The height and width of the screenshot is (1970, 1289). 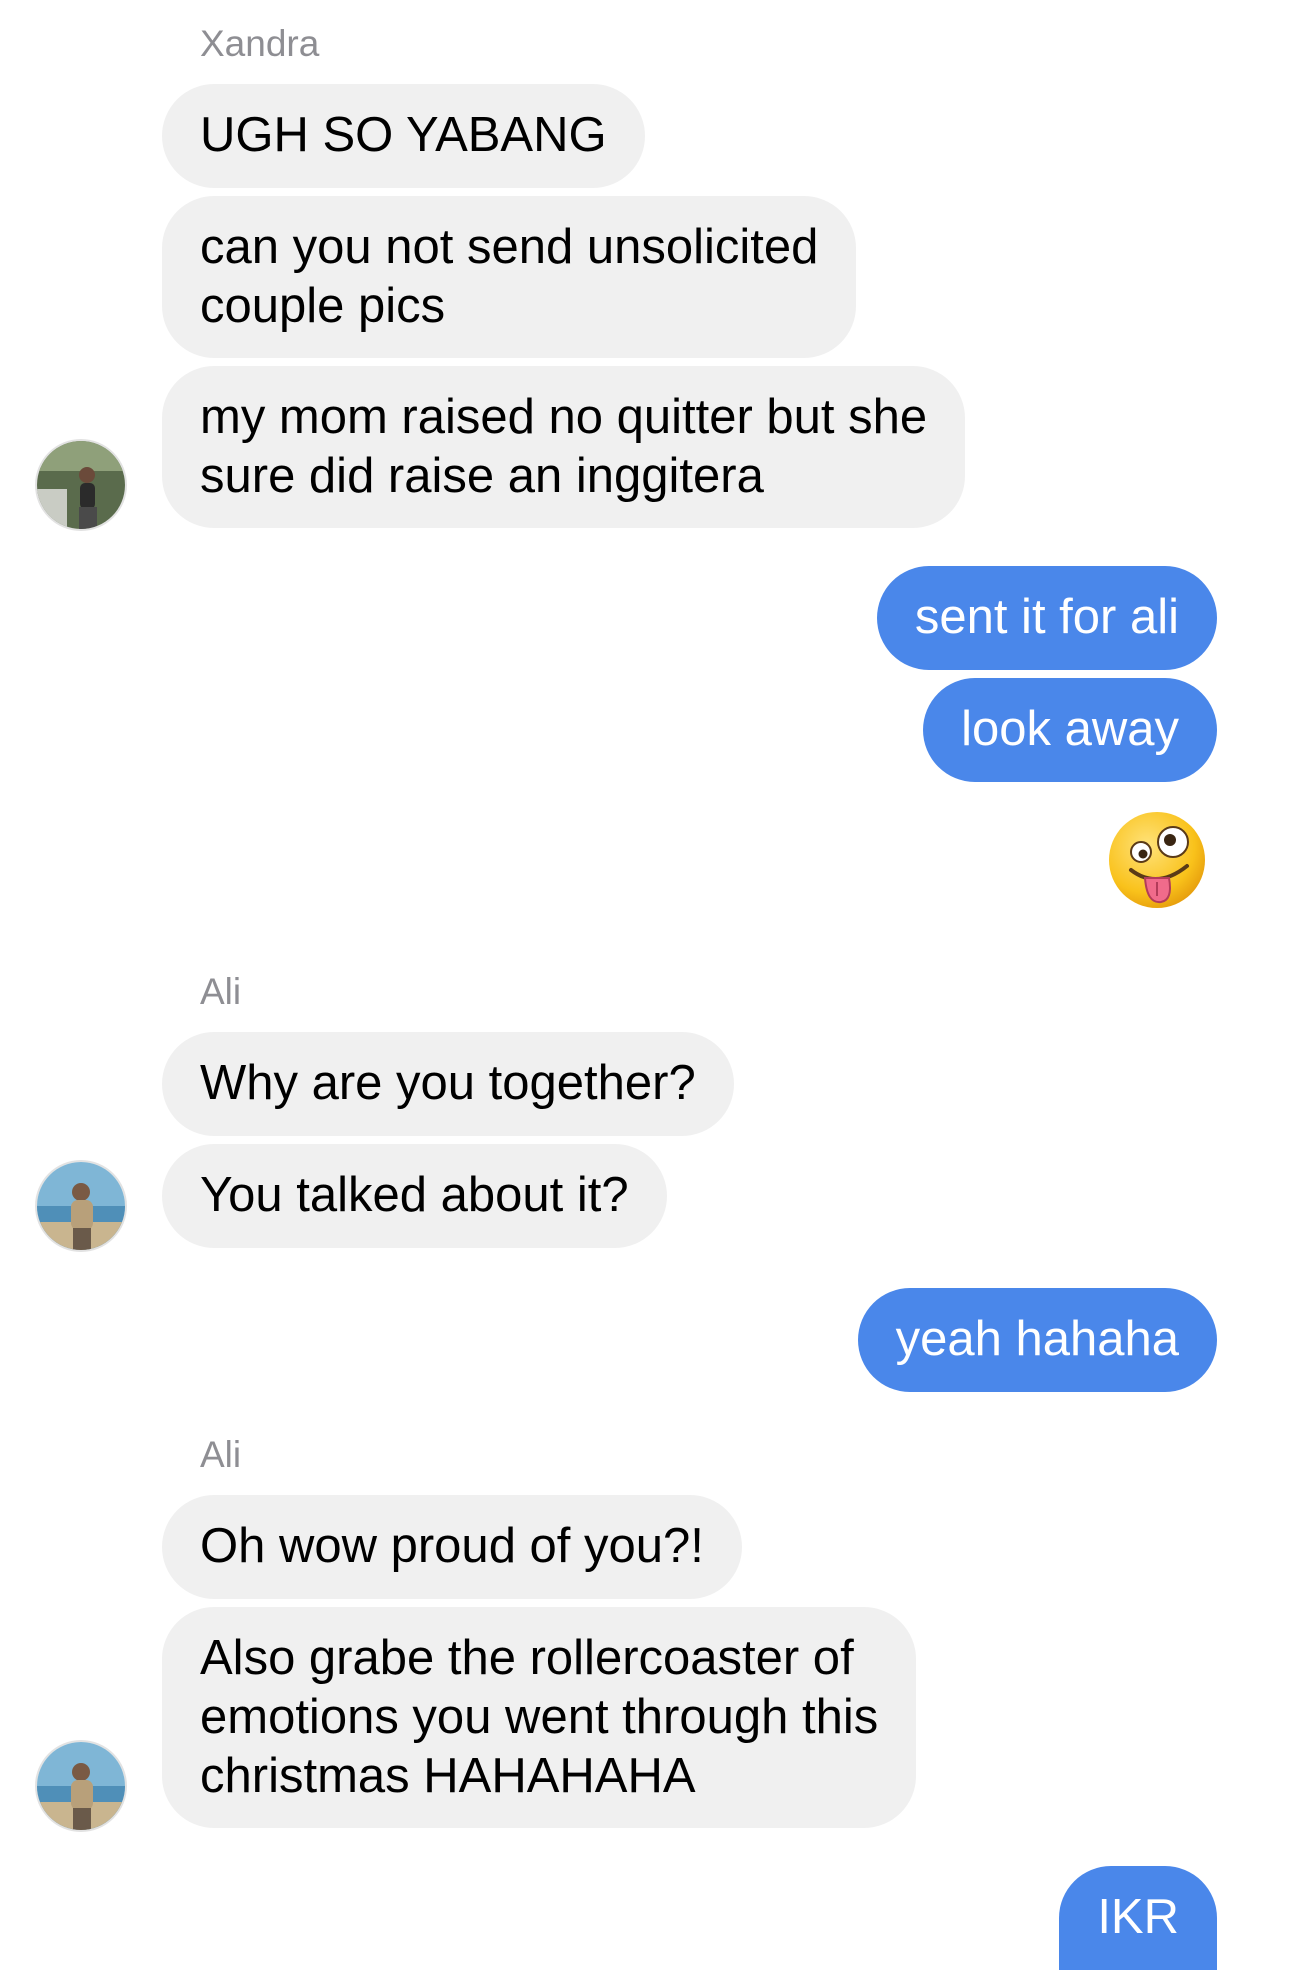 What do you see at coordinates (1037, 1340) in the screenshot?
I see `message-bubble-outgoing: yeah hahaha` at bounding box center [1037, 1340].